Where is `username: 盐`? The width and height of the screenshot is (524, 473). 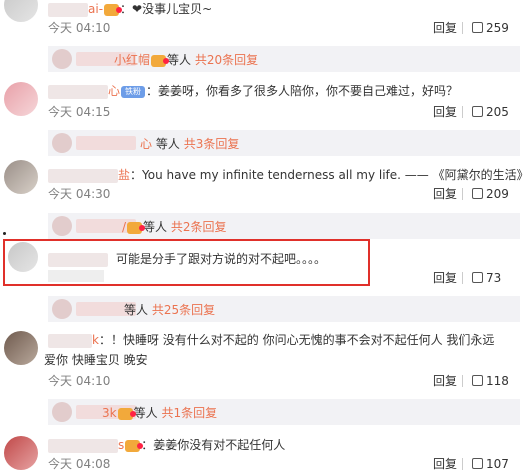
username: 盐 is located at coordinates (124, 175).